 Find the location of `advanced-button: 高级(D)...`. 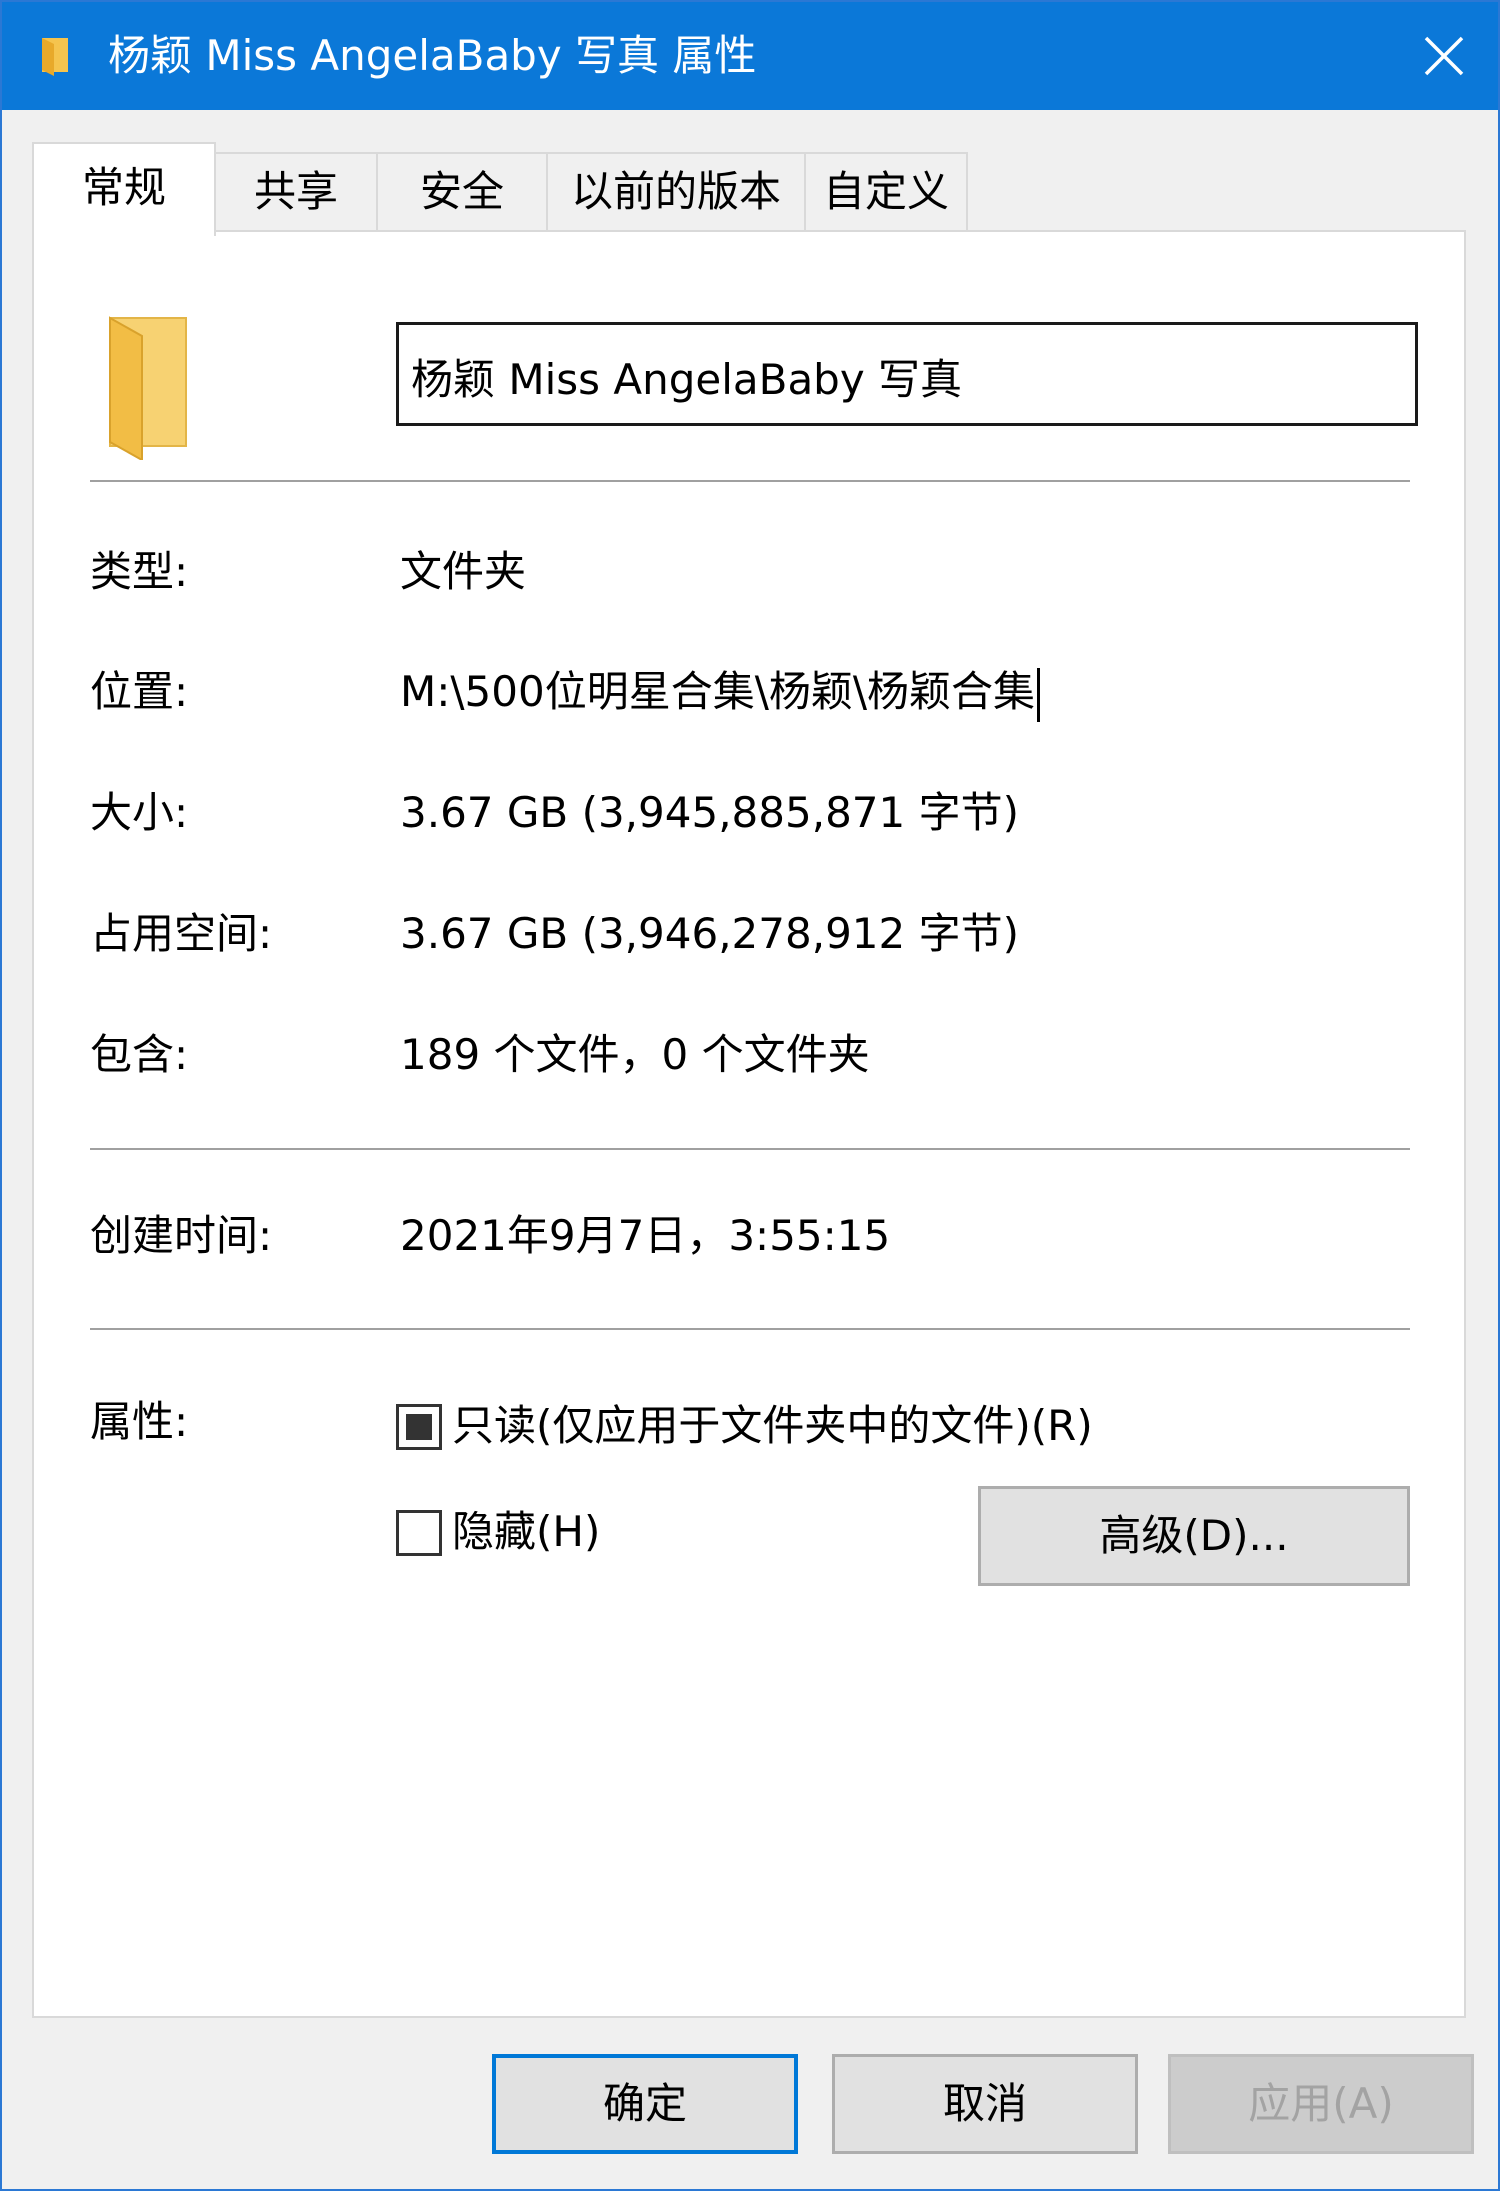

advanced-button: 高级(D)... is located at coordinates (1194, 1536).